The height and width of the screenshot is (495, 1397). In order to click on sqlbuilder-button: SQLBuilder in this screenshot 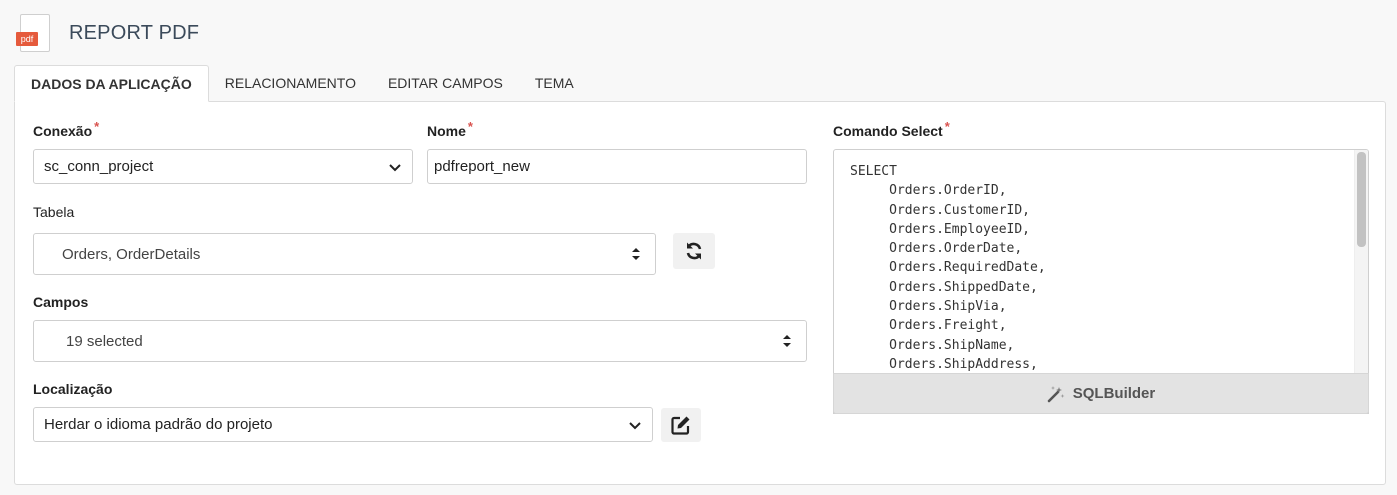, I will do `click(1101, 393)`.